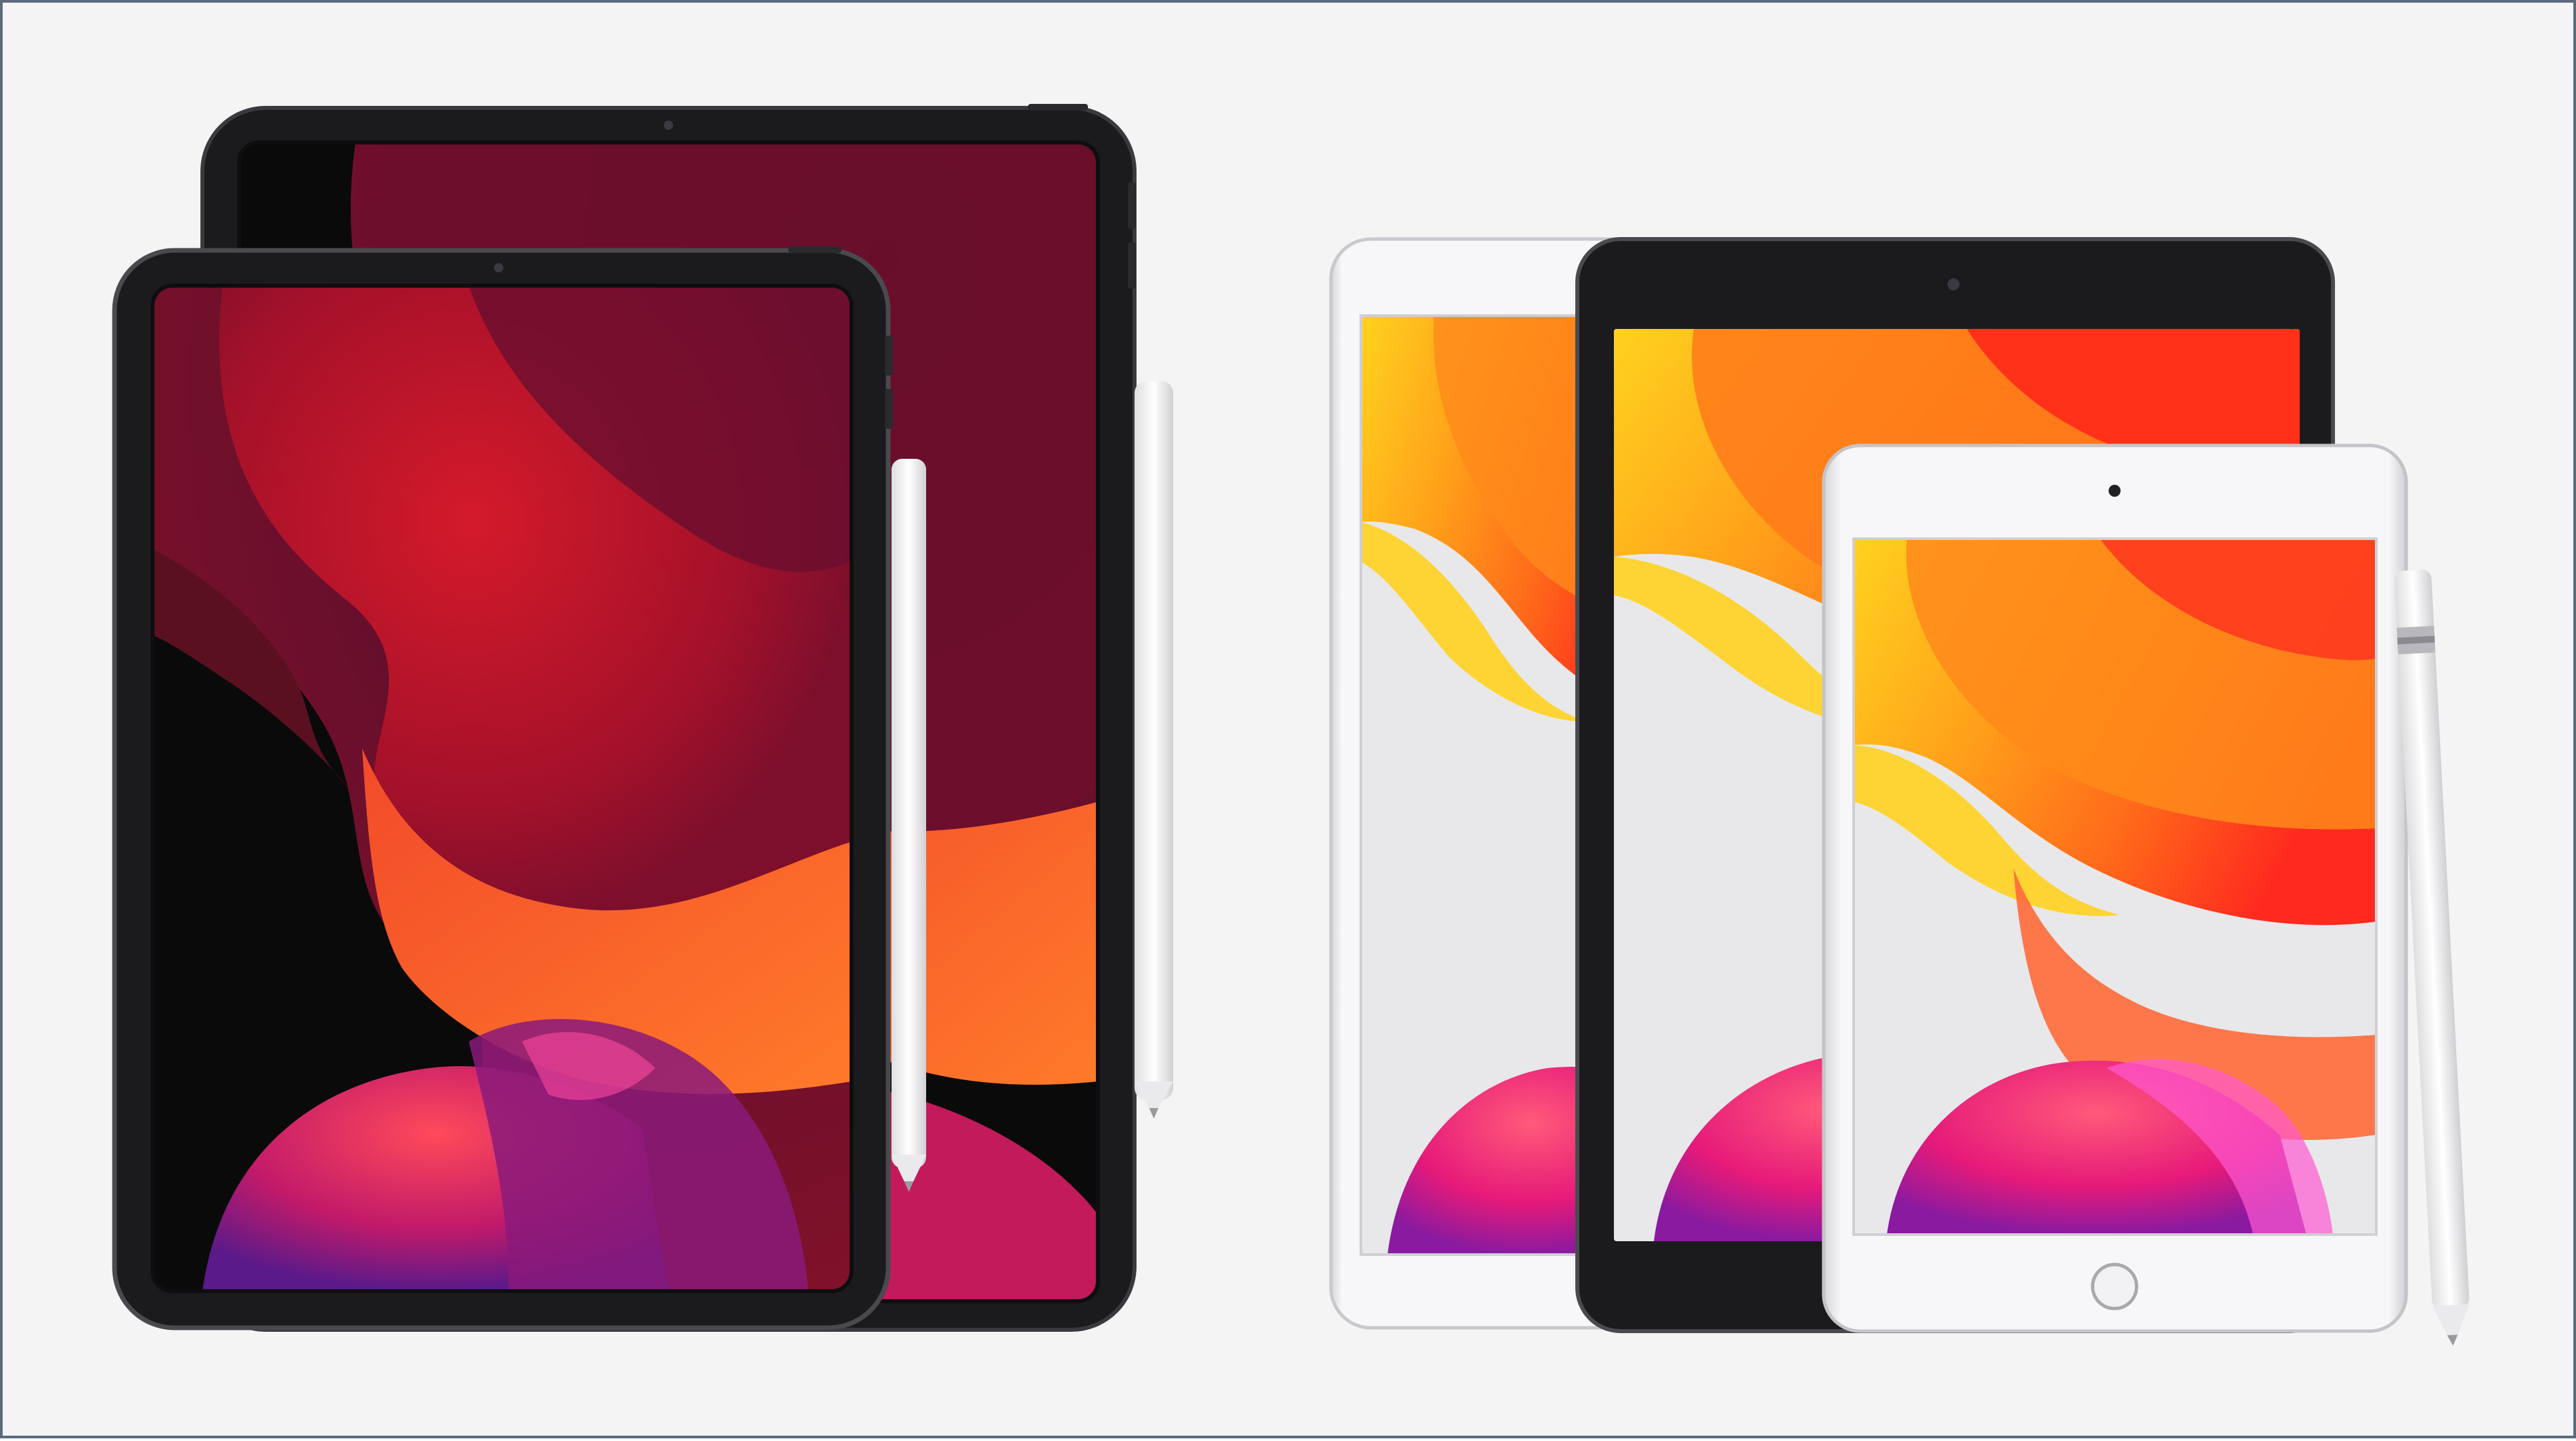 The width and height of the screenshot is (2576, 1441). I want to click on ipad-mini, so click(2115, 888).